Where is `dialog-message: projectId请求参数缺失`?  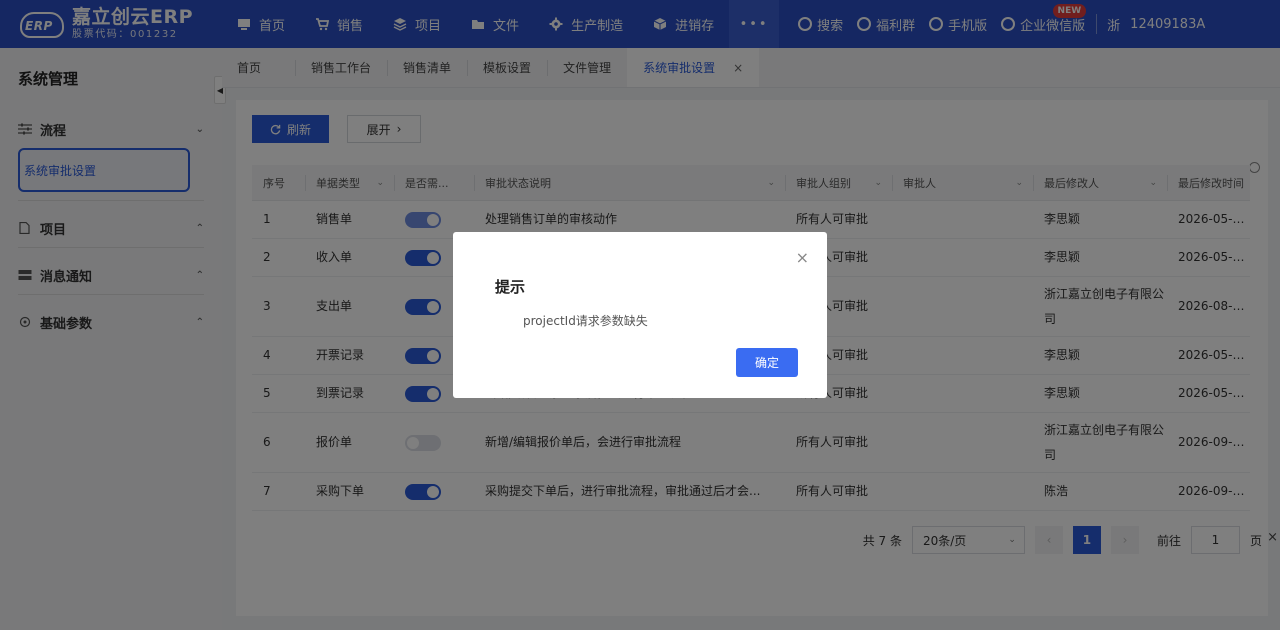
dialog-message: projectId请求参数缺失 is located at coordinates (585, 321).